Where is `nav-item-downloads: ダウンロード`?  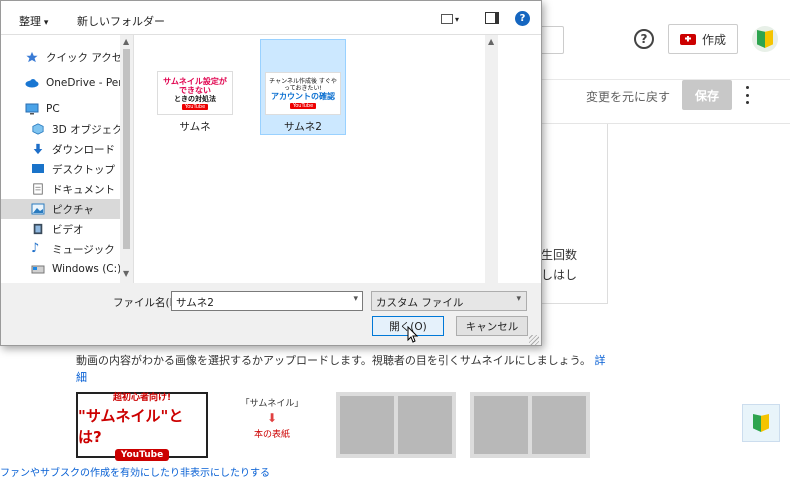
nav-item-downloads: ダウンロード is located at coordinates (61, 149).